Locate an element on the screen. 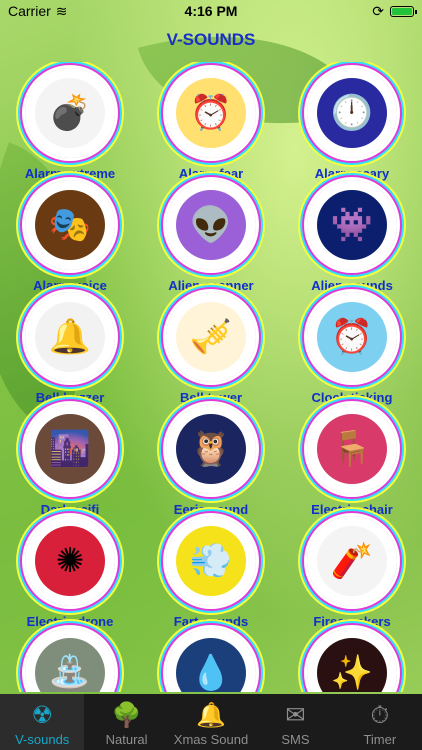 This screenshot has height=750, width=422. sound-badge: 💣 is located at coordinates (70, 113).